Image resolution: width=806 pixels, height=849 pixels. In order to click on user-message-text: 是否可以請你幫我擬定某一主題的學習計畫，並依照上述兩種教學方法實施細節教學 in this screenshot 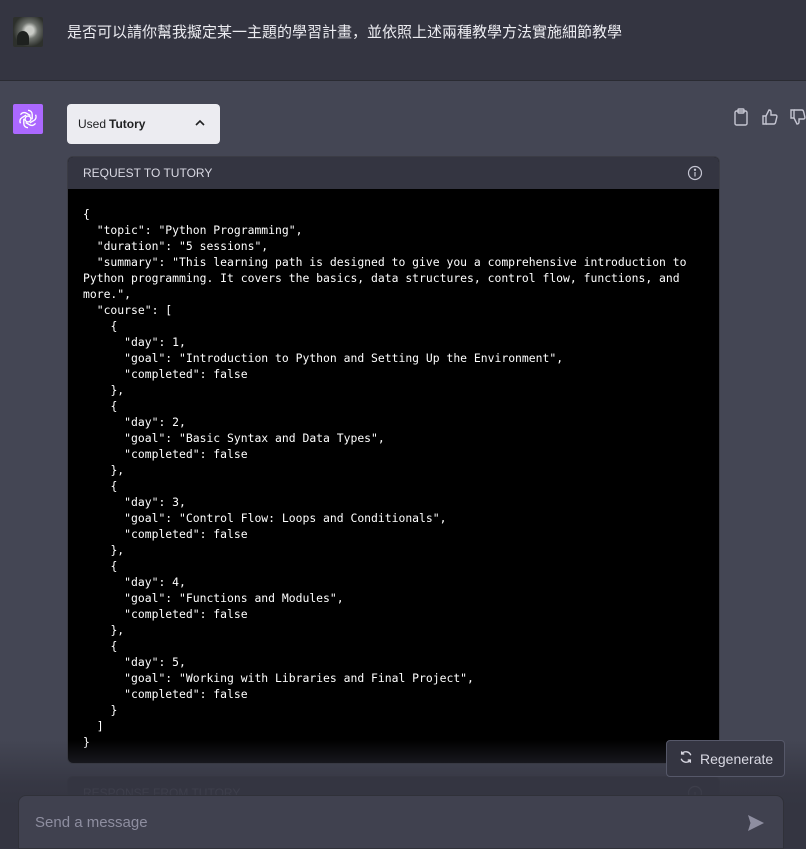, I will do `click(345, 32)`.